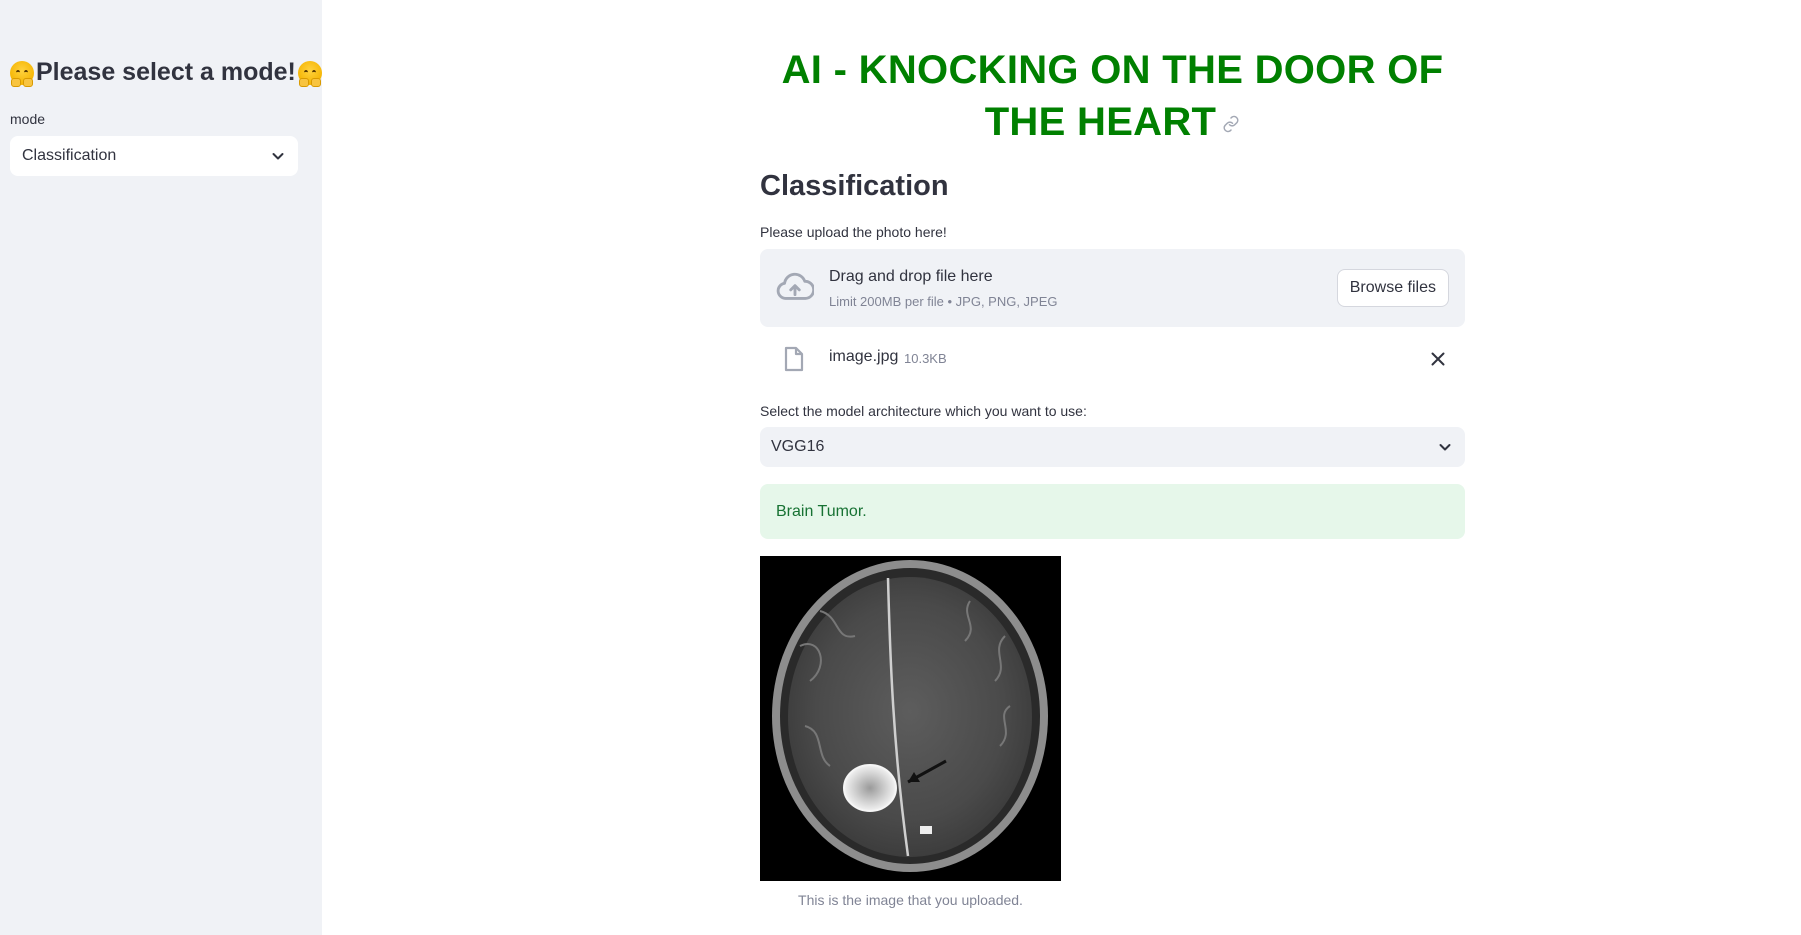 This screenshot has width=1801, height=935. I want to click on upload-label: Please upload the photo here!, so click(853, 232).